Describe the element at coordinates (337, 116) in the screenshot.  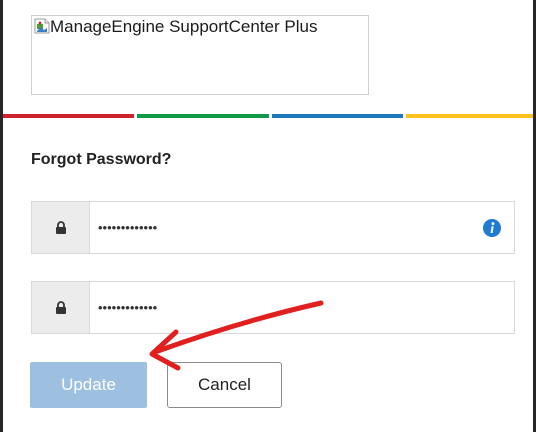
I see `color-bar-blue` at that location.